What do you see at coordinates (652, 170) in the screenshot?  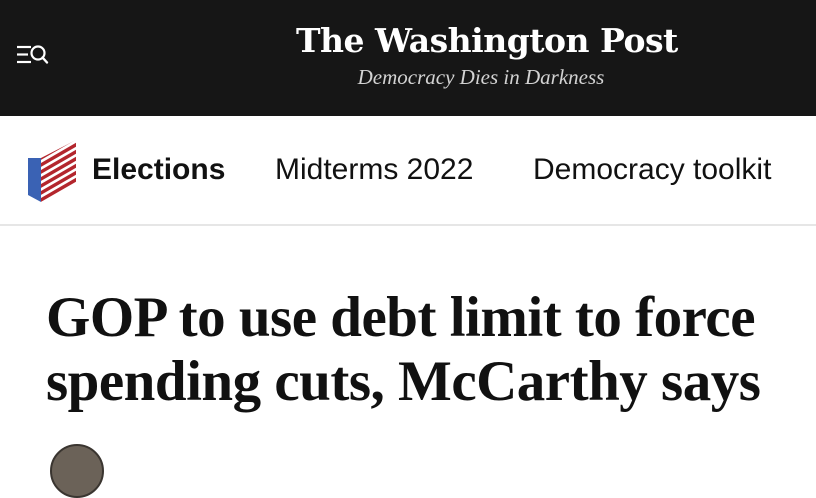 I see `nav-item-democracy-toolkit: Democracy toolkit` at bounding box center [652, 170].